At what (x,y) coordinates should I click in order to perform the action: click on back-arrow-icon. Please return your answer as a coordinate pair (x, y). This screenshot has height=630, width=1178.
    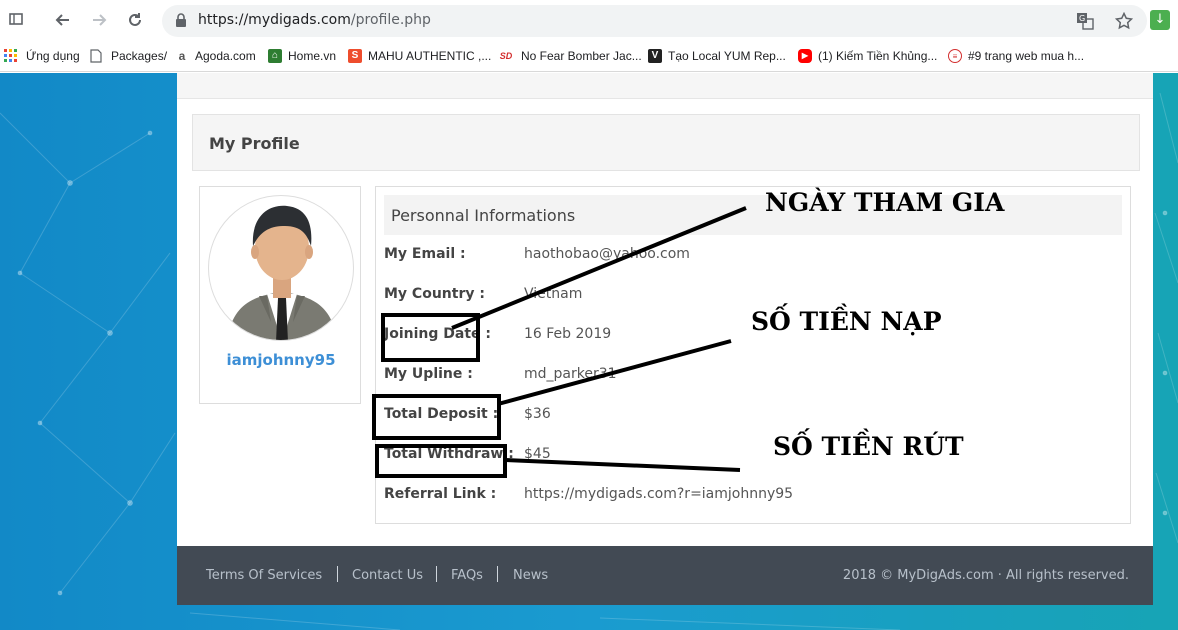
    Looking at the image, I should click on (63, 21).